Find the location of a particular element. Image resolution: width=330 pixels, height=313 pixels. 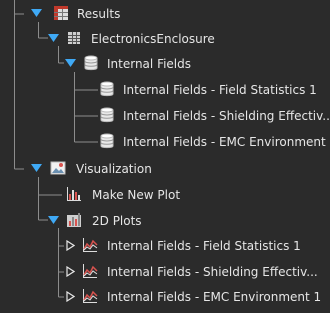

tree-node-results: Results is located at coordinates (165, 14).